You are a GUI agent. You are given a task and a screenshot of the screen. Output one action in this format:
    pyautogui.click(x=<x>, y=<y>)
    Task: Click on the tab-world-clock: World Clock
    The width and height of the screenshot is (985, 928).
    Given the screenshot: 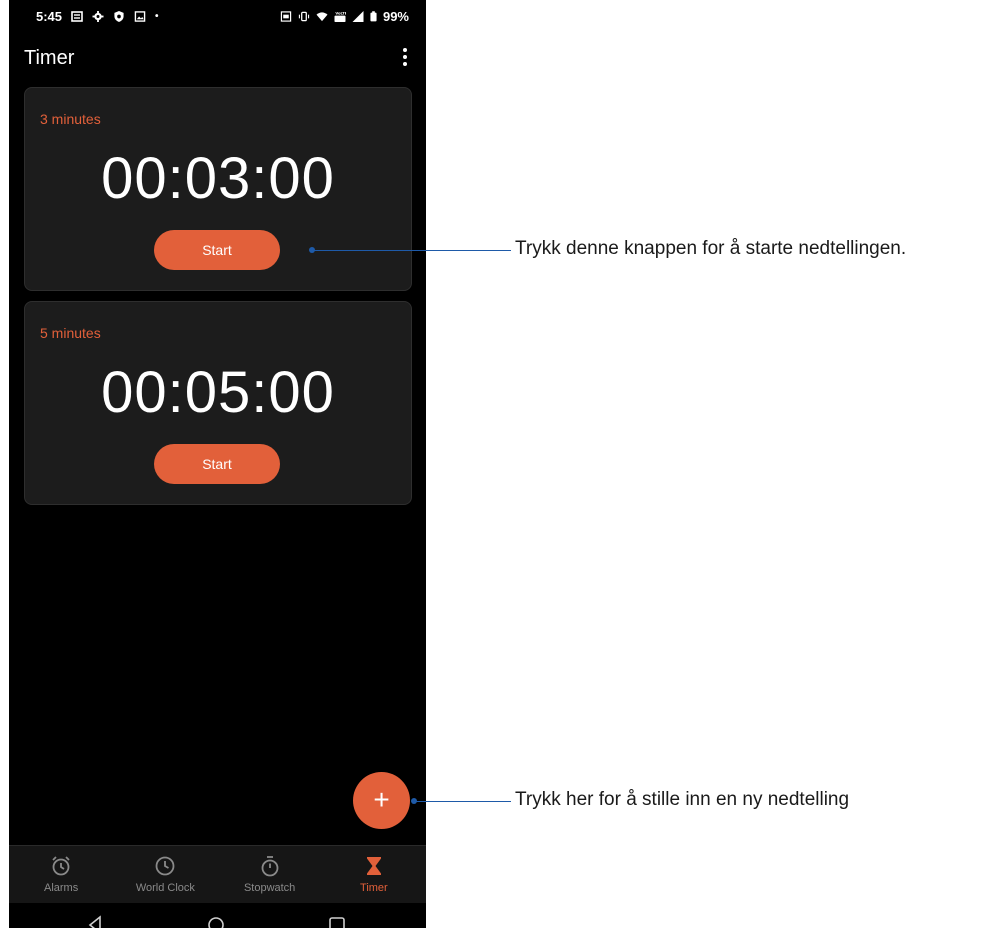 What is the action you would take?
    pyautogui.click(x=165, y=875)
    